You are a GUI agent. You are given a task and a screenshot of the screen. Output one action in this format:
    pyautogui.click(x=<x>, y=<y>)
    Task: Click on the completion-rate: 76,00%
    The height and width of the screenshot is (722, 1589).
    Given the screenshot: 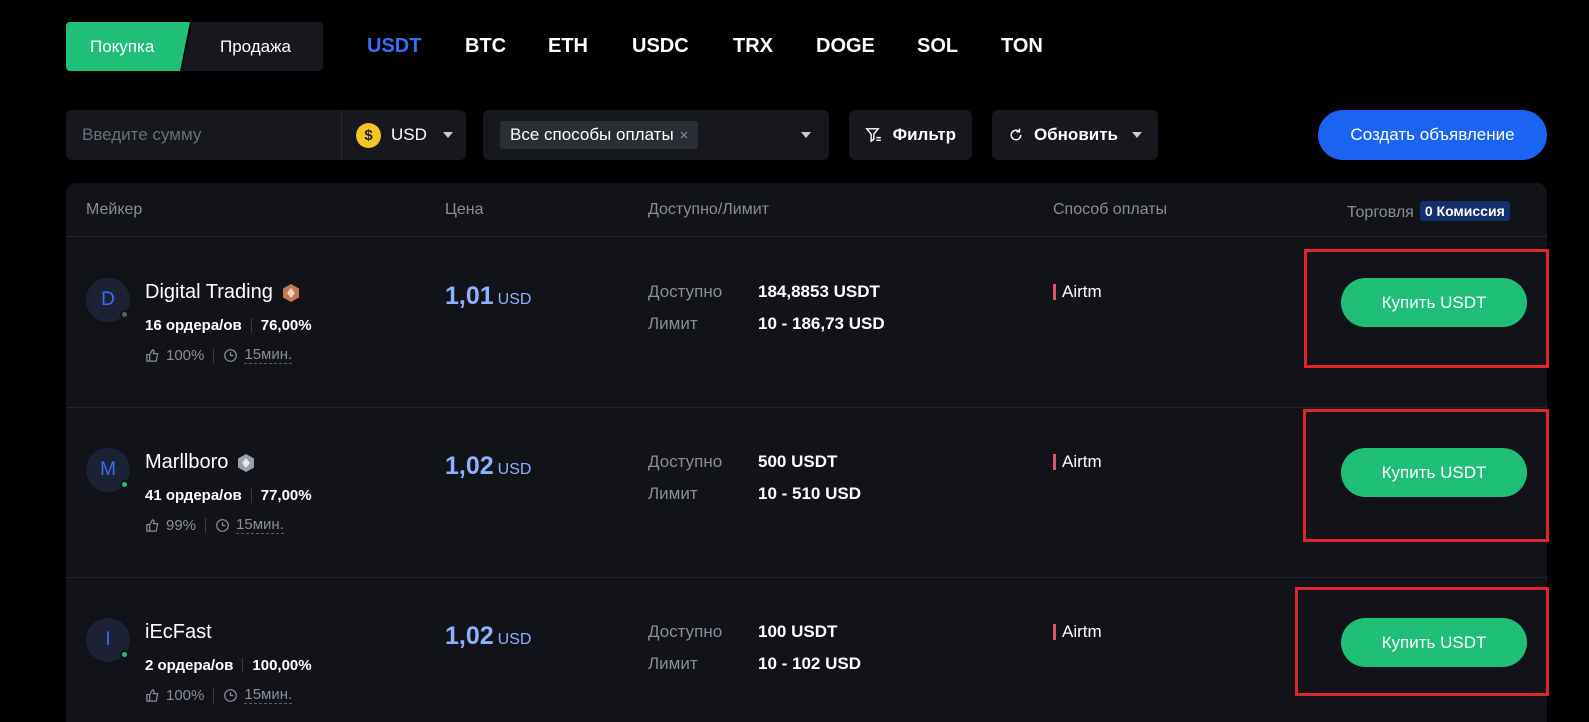 What is the action you would take?
    pyautogui.click(x=286, y=325)
    